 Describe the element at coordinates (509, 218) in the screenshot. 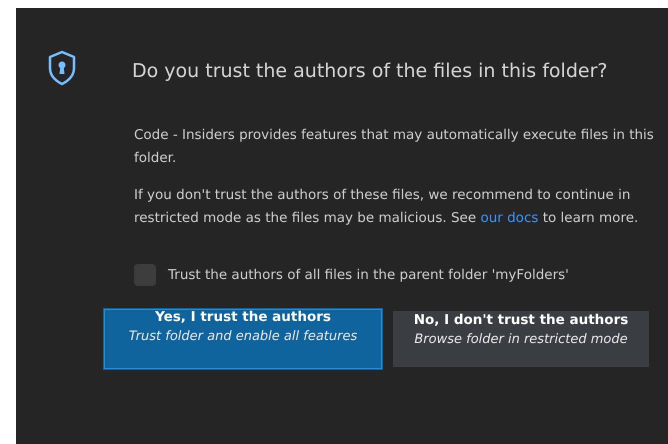

I see `docs-link: our docs` at that location.